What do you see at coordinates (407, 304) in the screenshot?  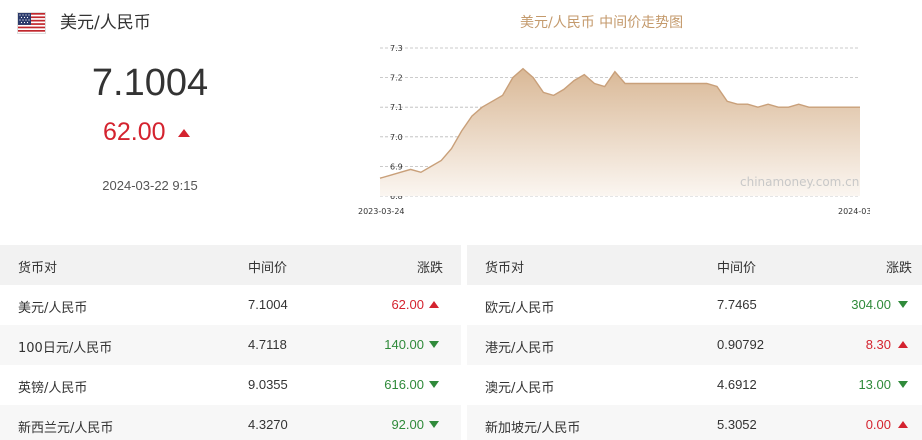 I see `row-change: 62.00` at bounding box center [407, 304].